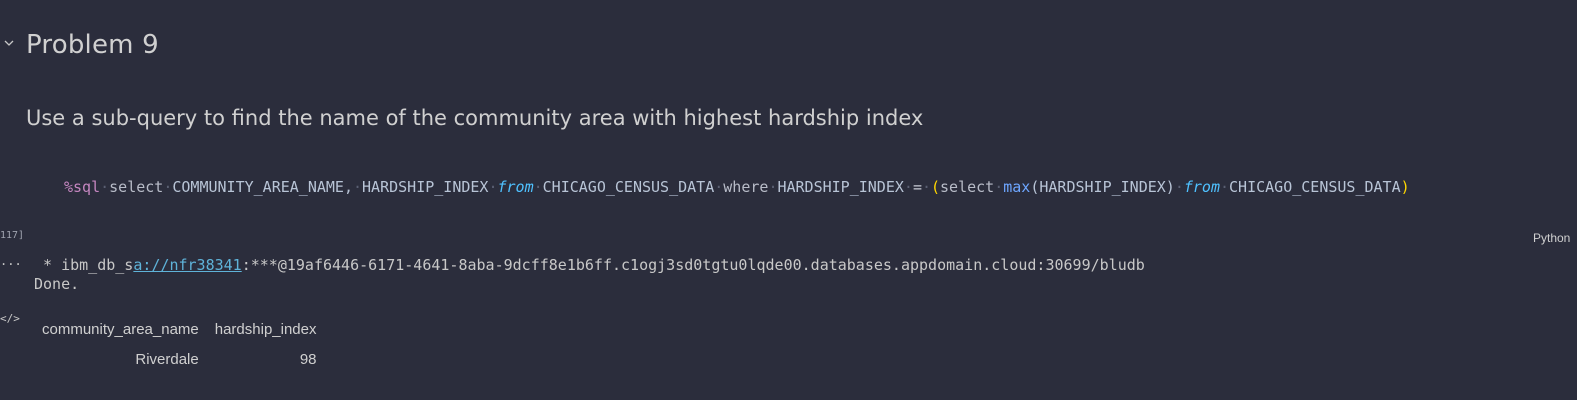 Image resolution: width=1577 pixels, height=400 pixels. Describe the element at coordinates (1102, 187) in the screenshot. I see `code-token: (HARDSHIP_INDEX)` at that location.